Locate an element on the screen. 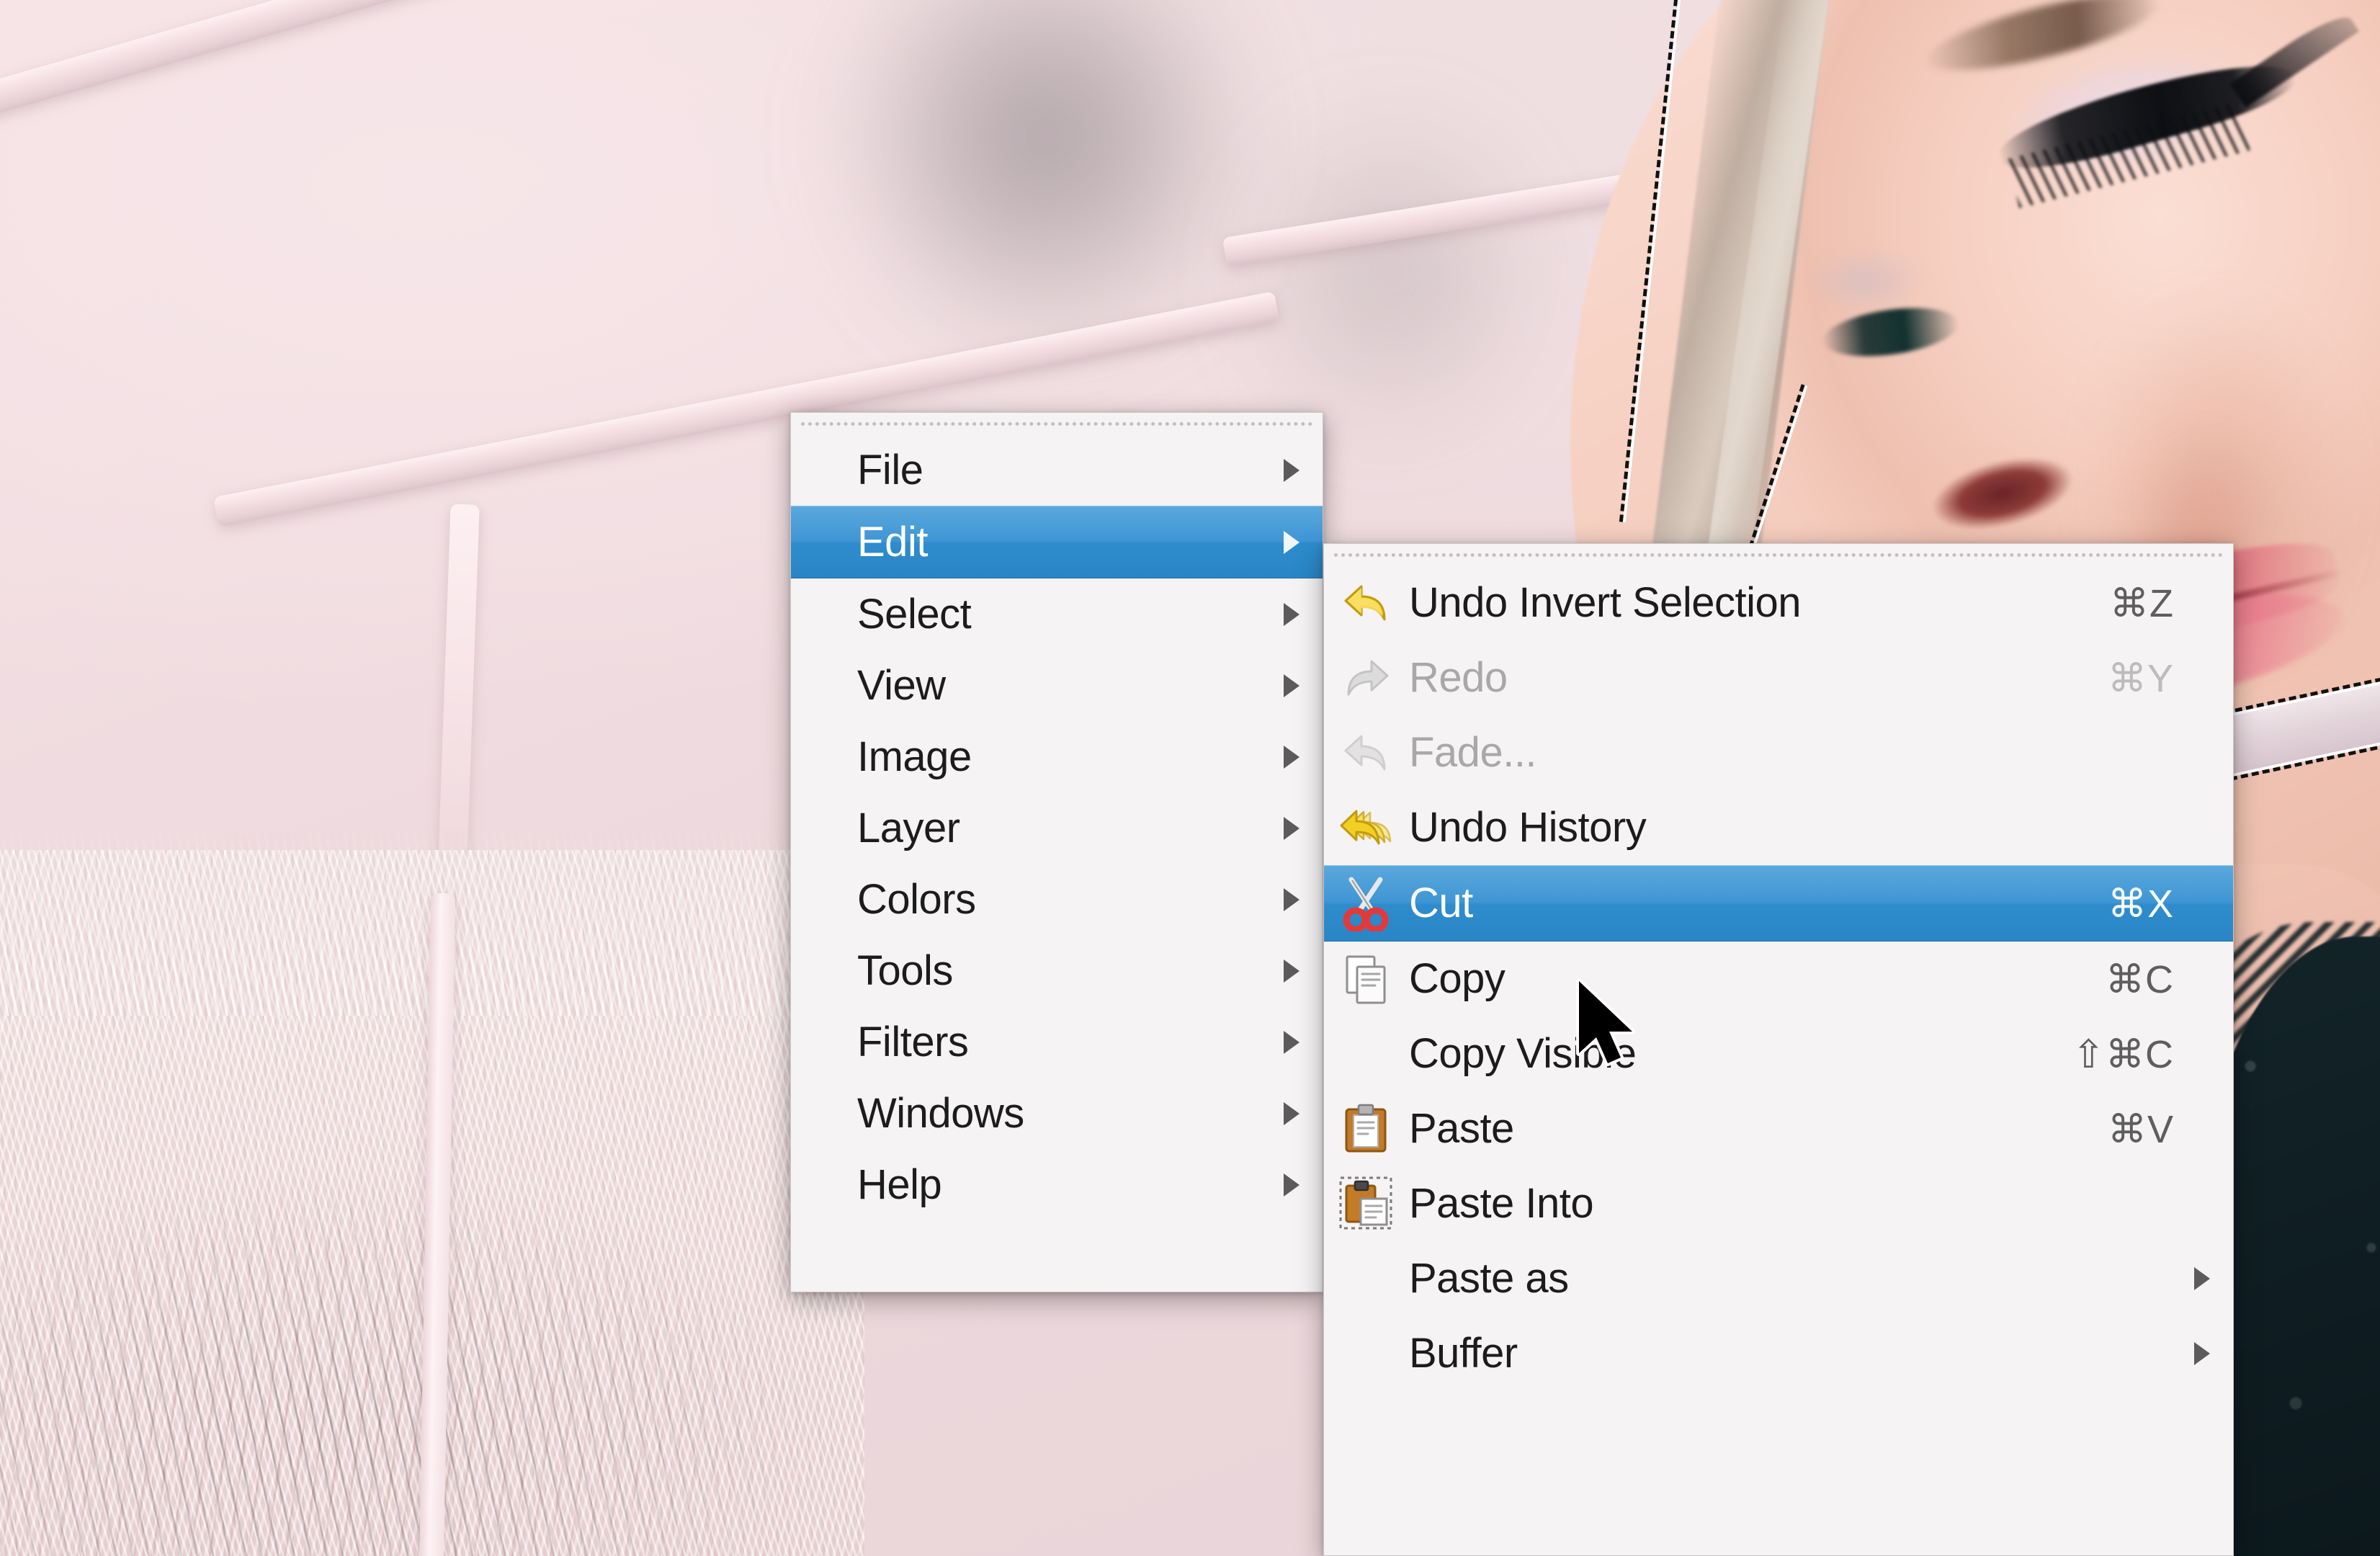 This screenshot has height=1556, width=2380. menu-item-label: Cut is located at coordinates (1441, 903).